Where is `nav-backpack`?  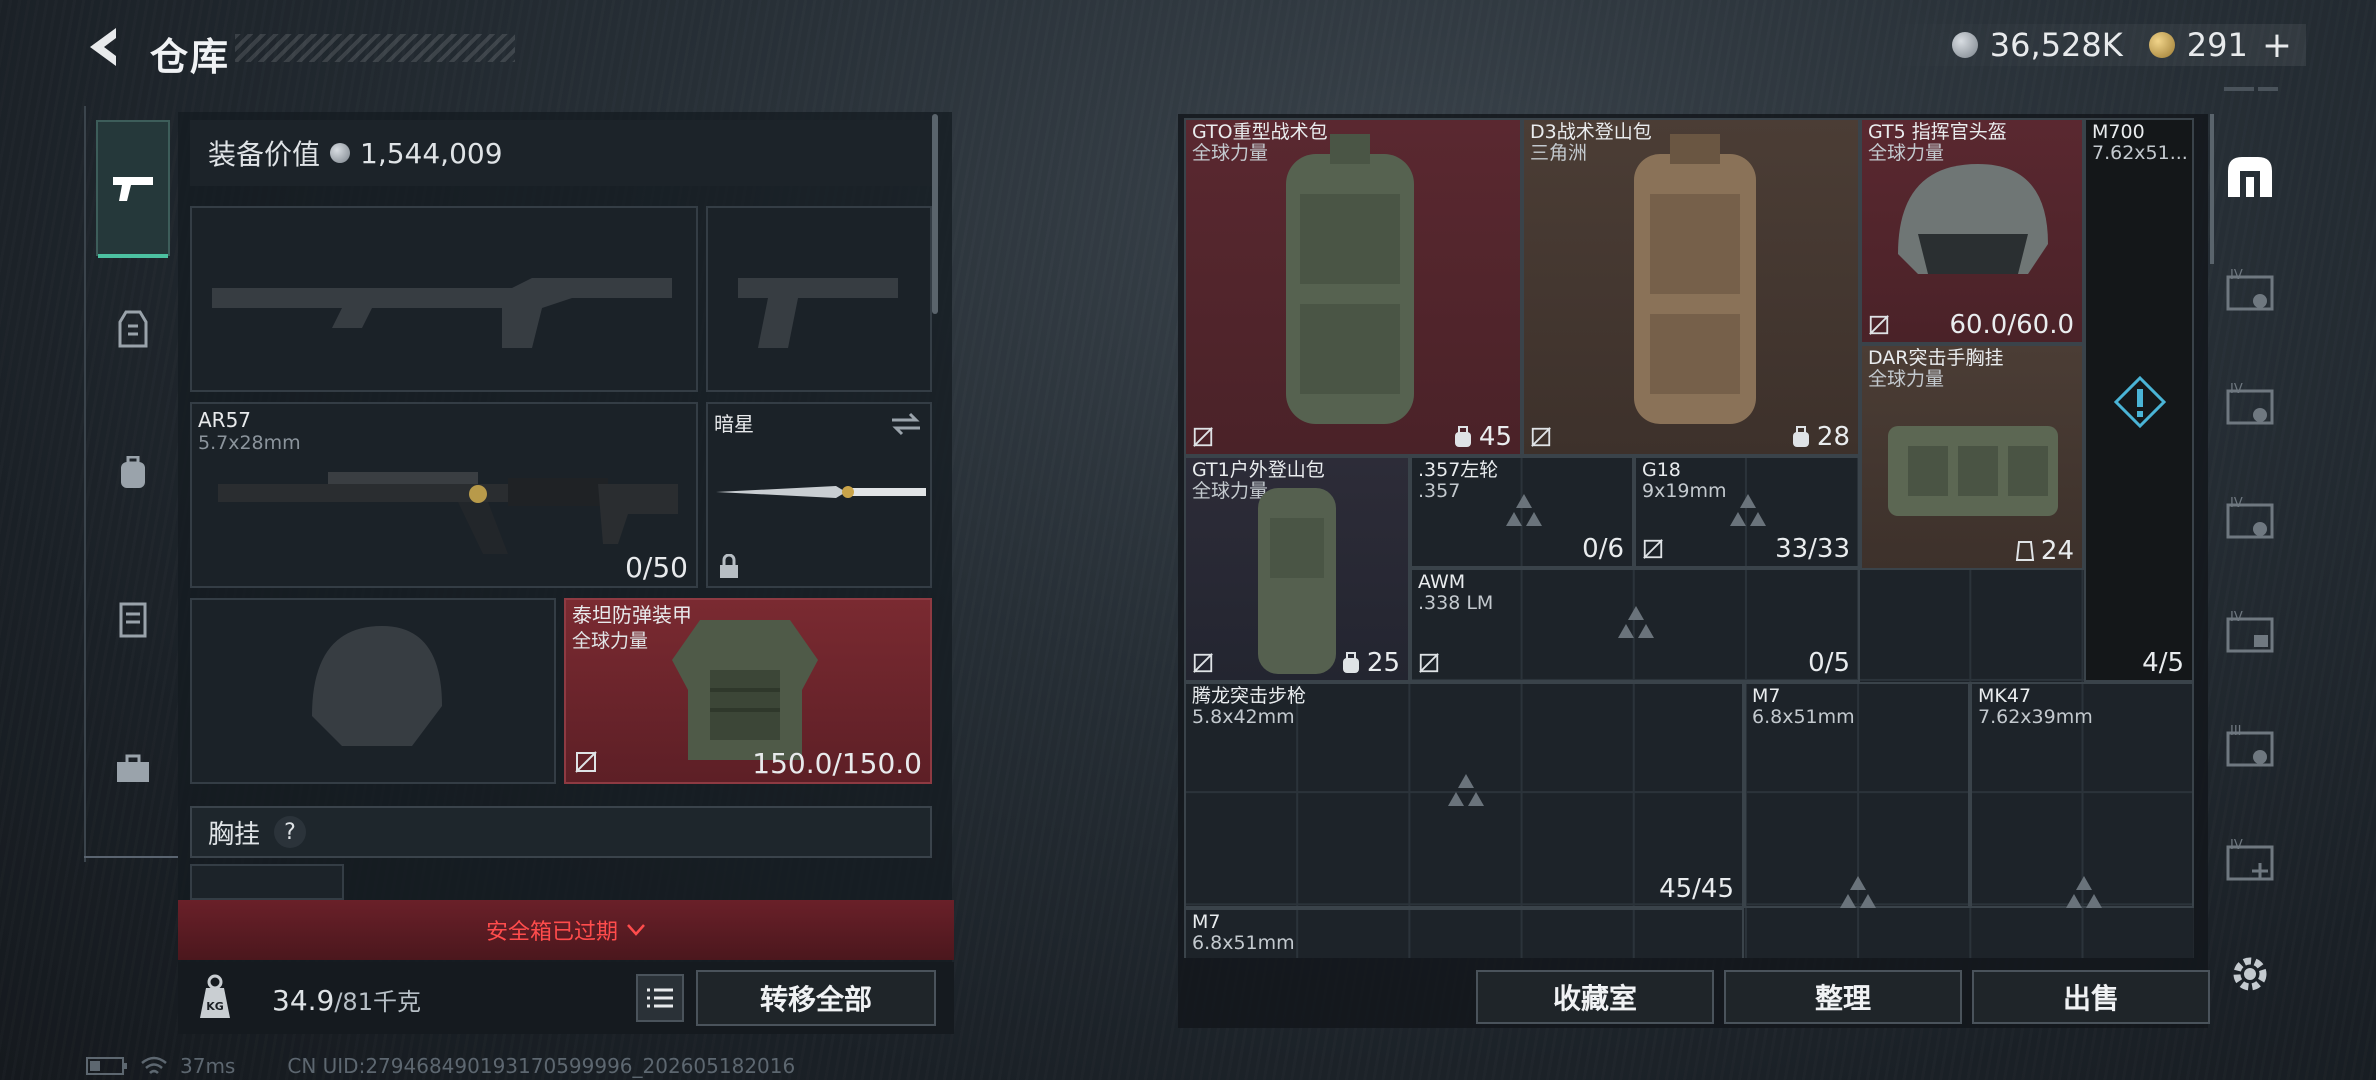 nav-backpack is located at coordinates (133, 473).